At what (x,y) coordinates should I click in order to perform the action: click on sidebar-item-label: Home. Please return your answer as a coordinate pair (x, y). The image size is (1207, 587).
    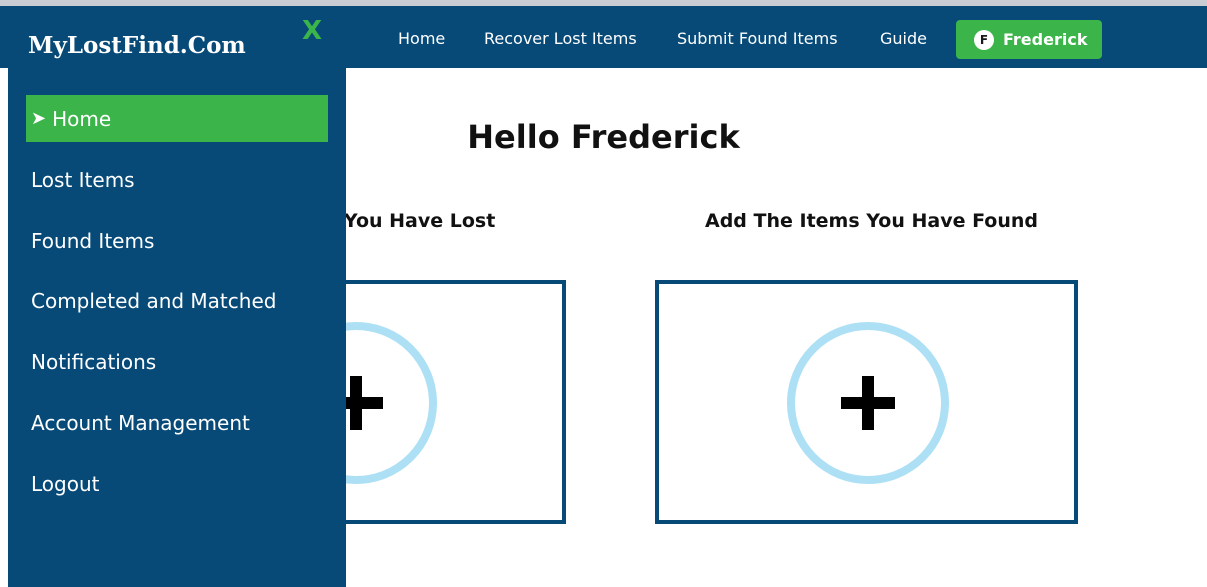
    Looking at the image, I should click on (82, 118).